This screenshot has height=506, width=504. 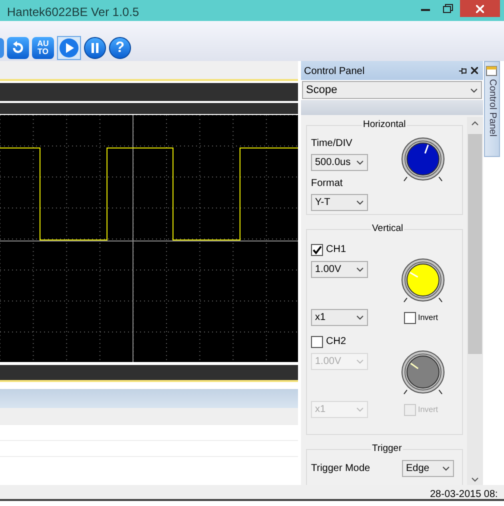 I want to click on maximize-icon, so click(x=448, y=8).